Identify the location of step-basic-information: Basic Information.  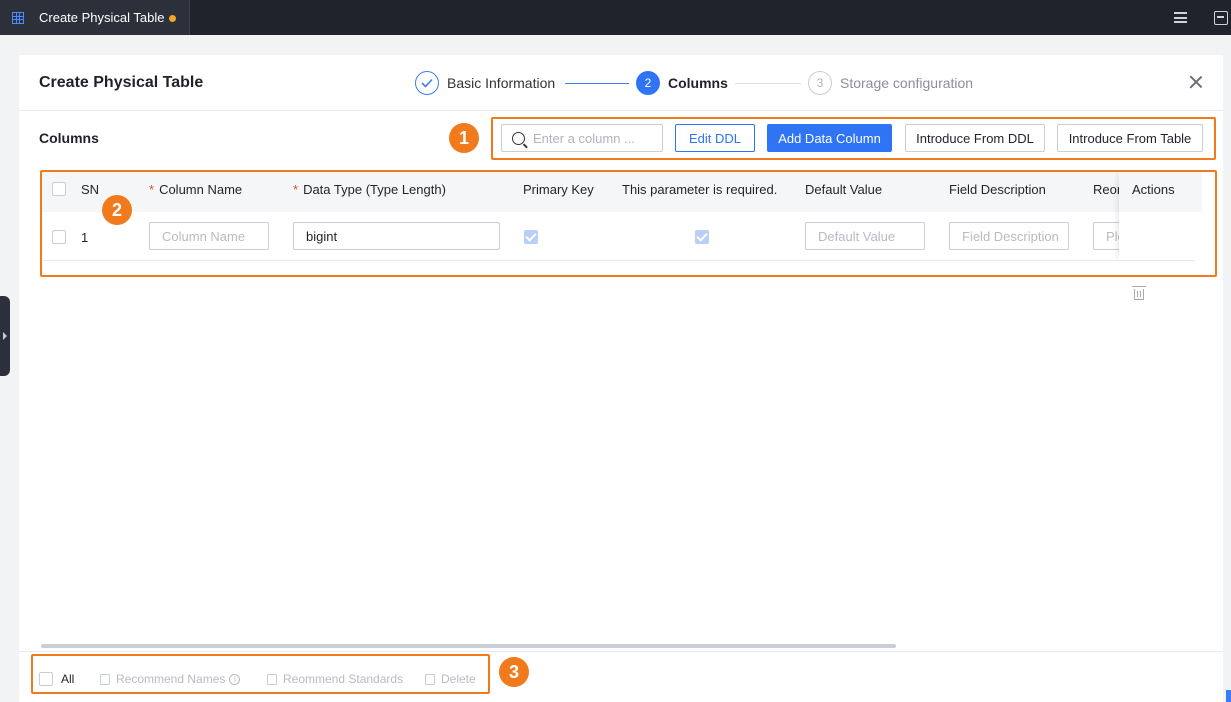
(485, 83).